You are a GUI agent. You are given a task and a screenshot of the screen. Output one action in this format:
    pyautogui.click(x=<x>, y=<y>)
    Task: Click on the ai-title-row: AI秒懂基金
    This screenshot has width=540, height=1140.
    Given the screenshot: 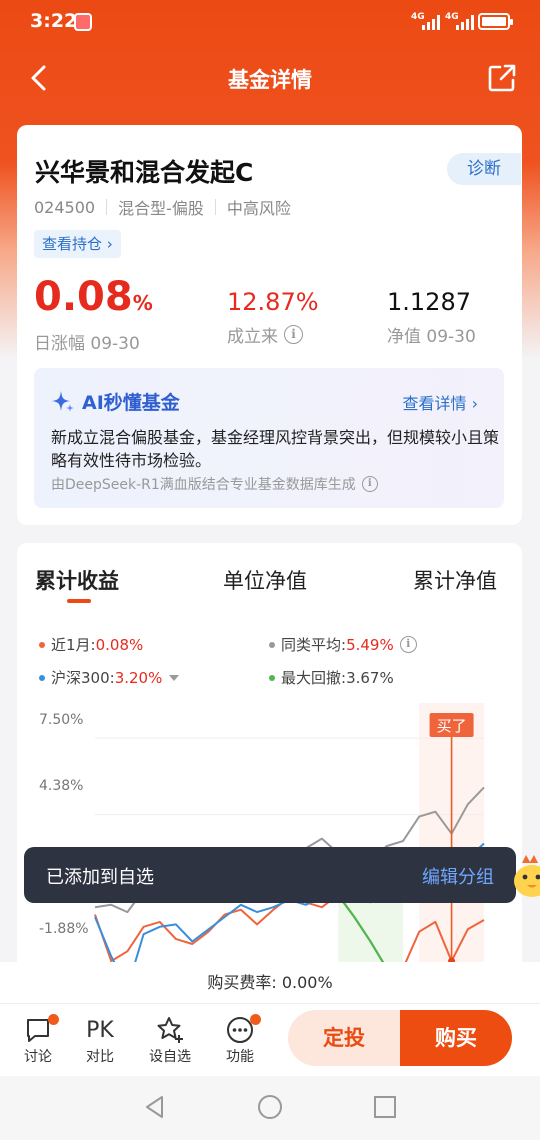 What is the action you would take?
    pyautogui.click(x=115, y=401)
    